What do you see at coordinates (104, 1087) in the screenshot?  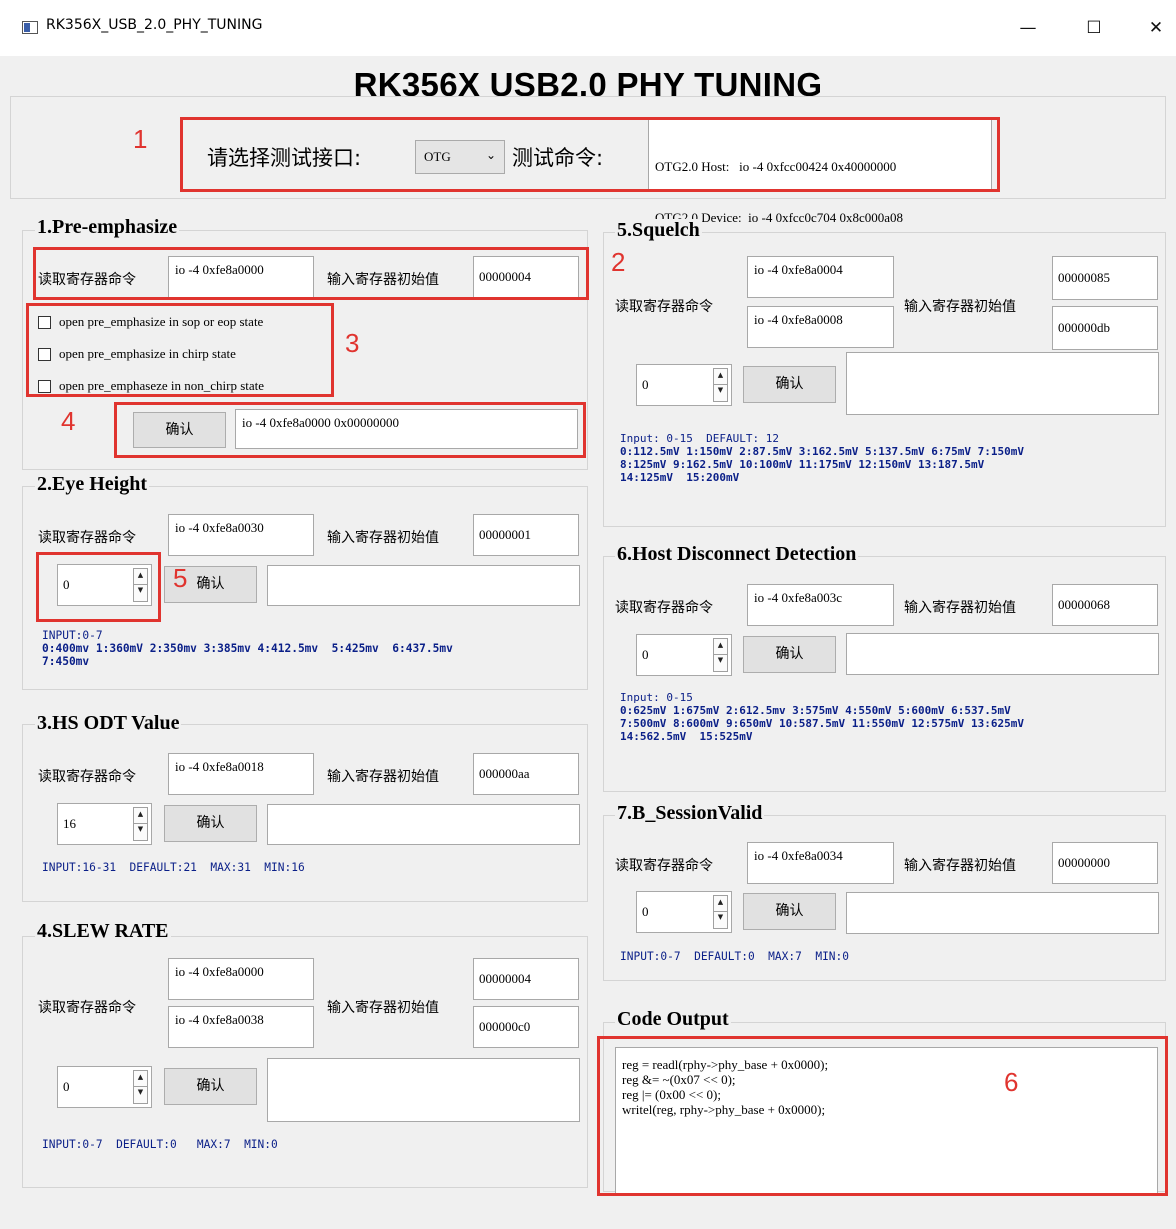 I see `slew-rate-spinbox: 0 ▲ ▼` at bounding box center [104, 1087].